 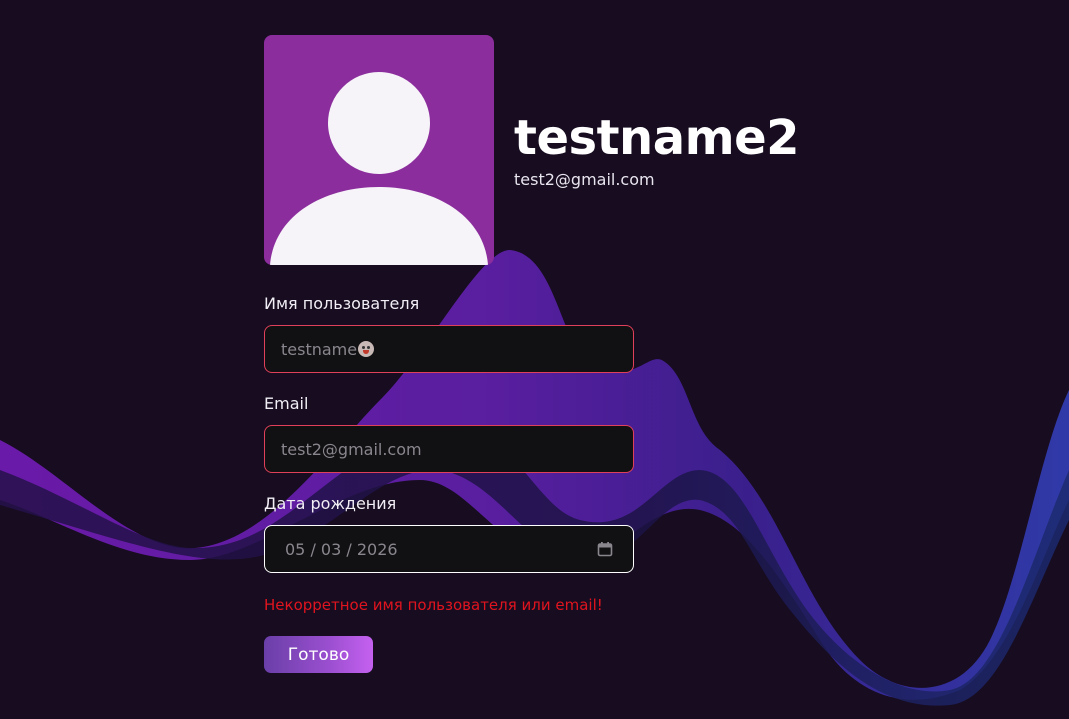 I want to click on clown-face-emoji-icon, so click(x=366, y=349).